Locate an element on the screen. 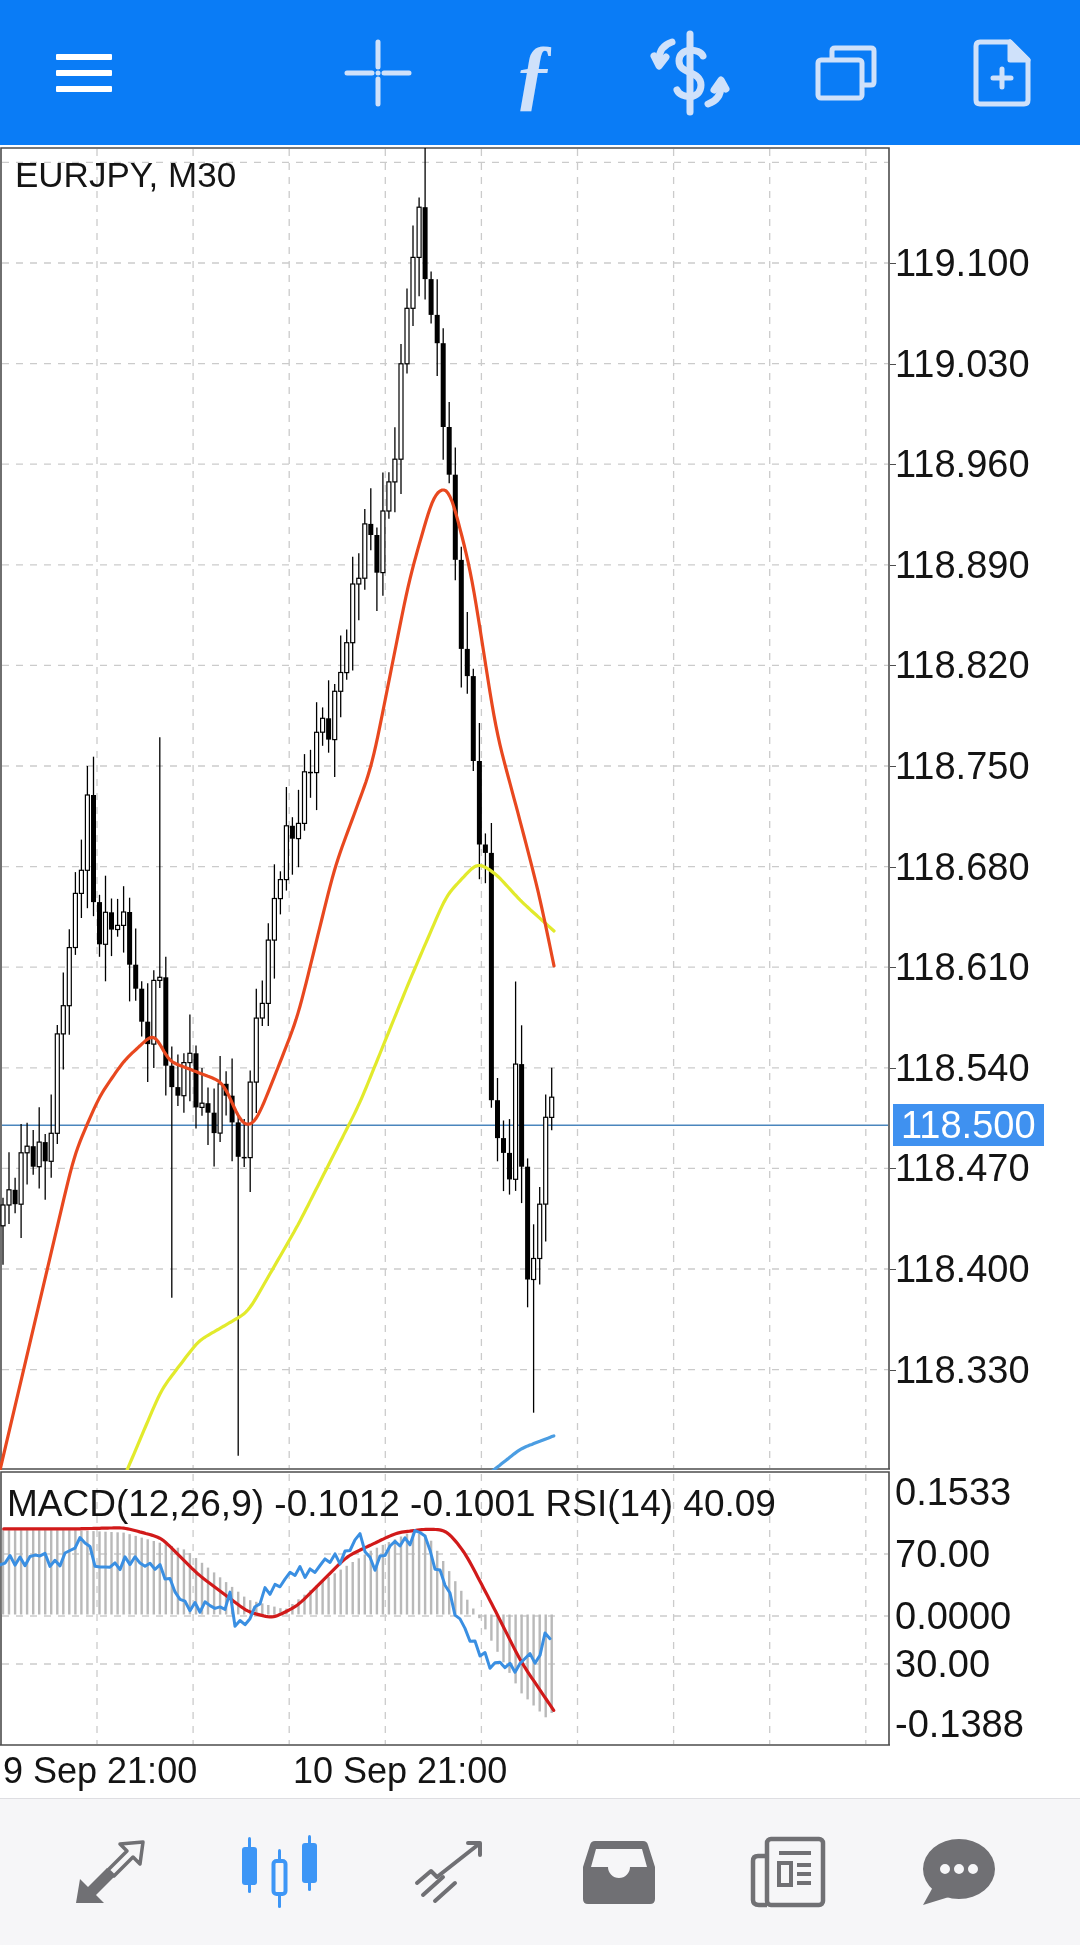 This screenshot has width=1080, height=1945. price-label: 119.030 is located at coordinates (962, 363).